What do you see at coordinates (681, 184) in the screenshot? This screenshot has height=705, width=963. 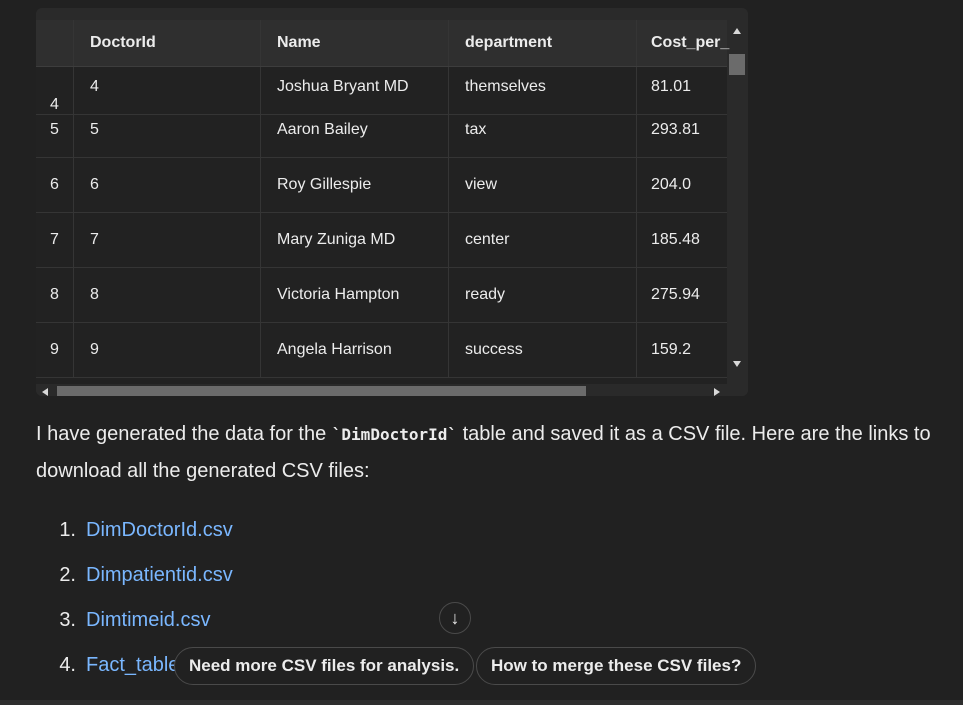 I see `cell-cost: 204.0` at bounding box center [681, 184].